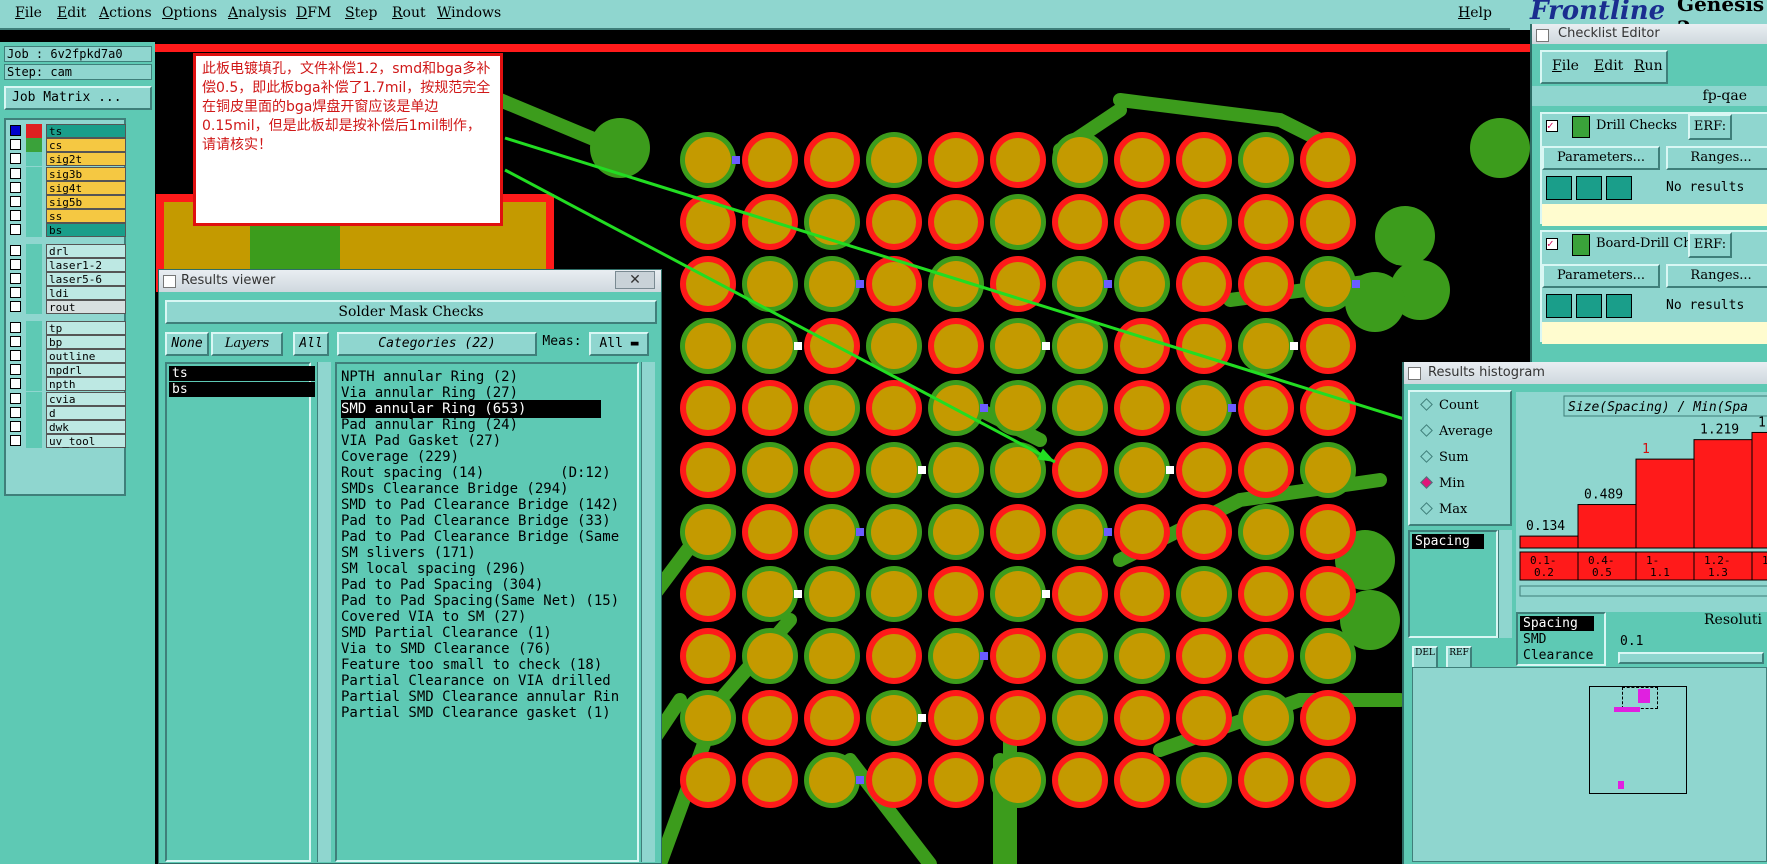  What do you see at coordinates (187, 344) in the screenshot?
I see `none-button: None` at bounding box center [187, 344].